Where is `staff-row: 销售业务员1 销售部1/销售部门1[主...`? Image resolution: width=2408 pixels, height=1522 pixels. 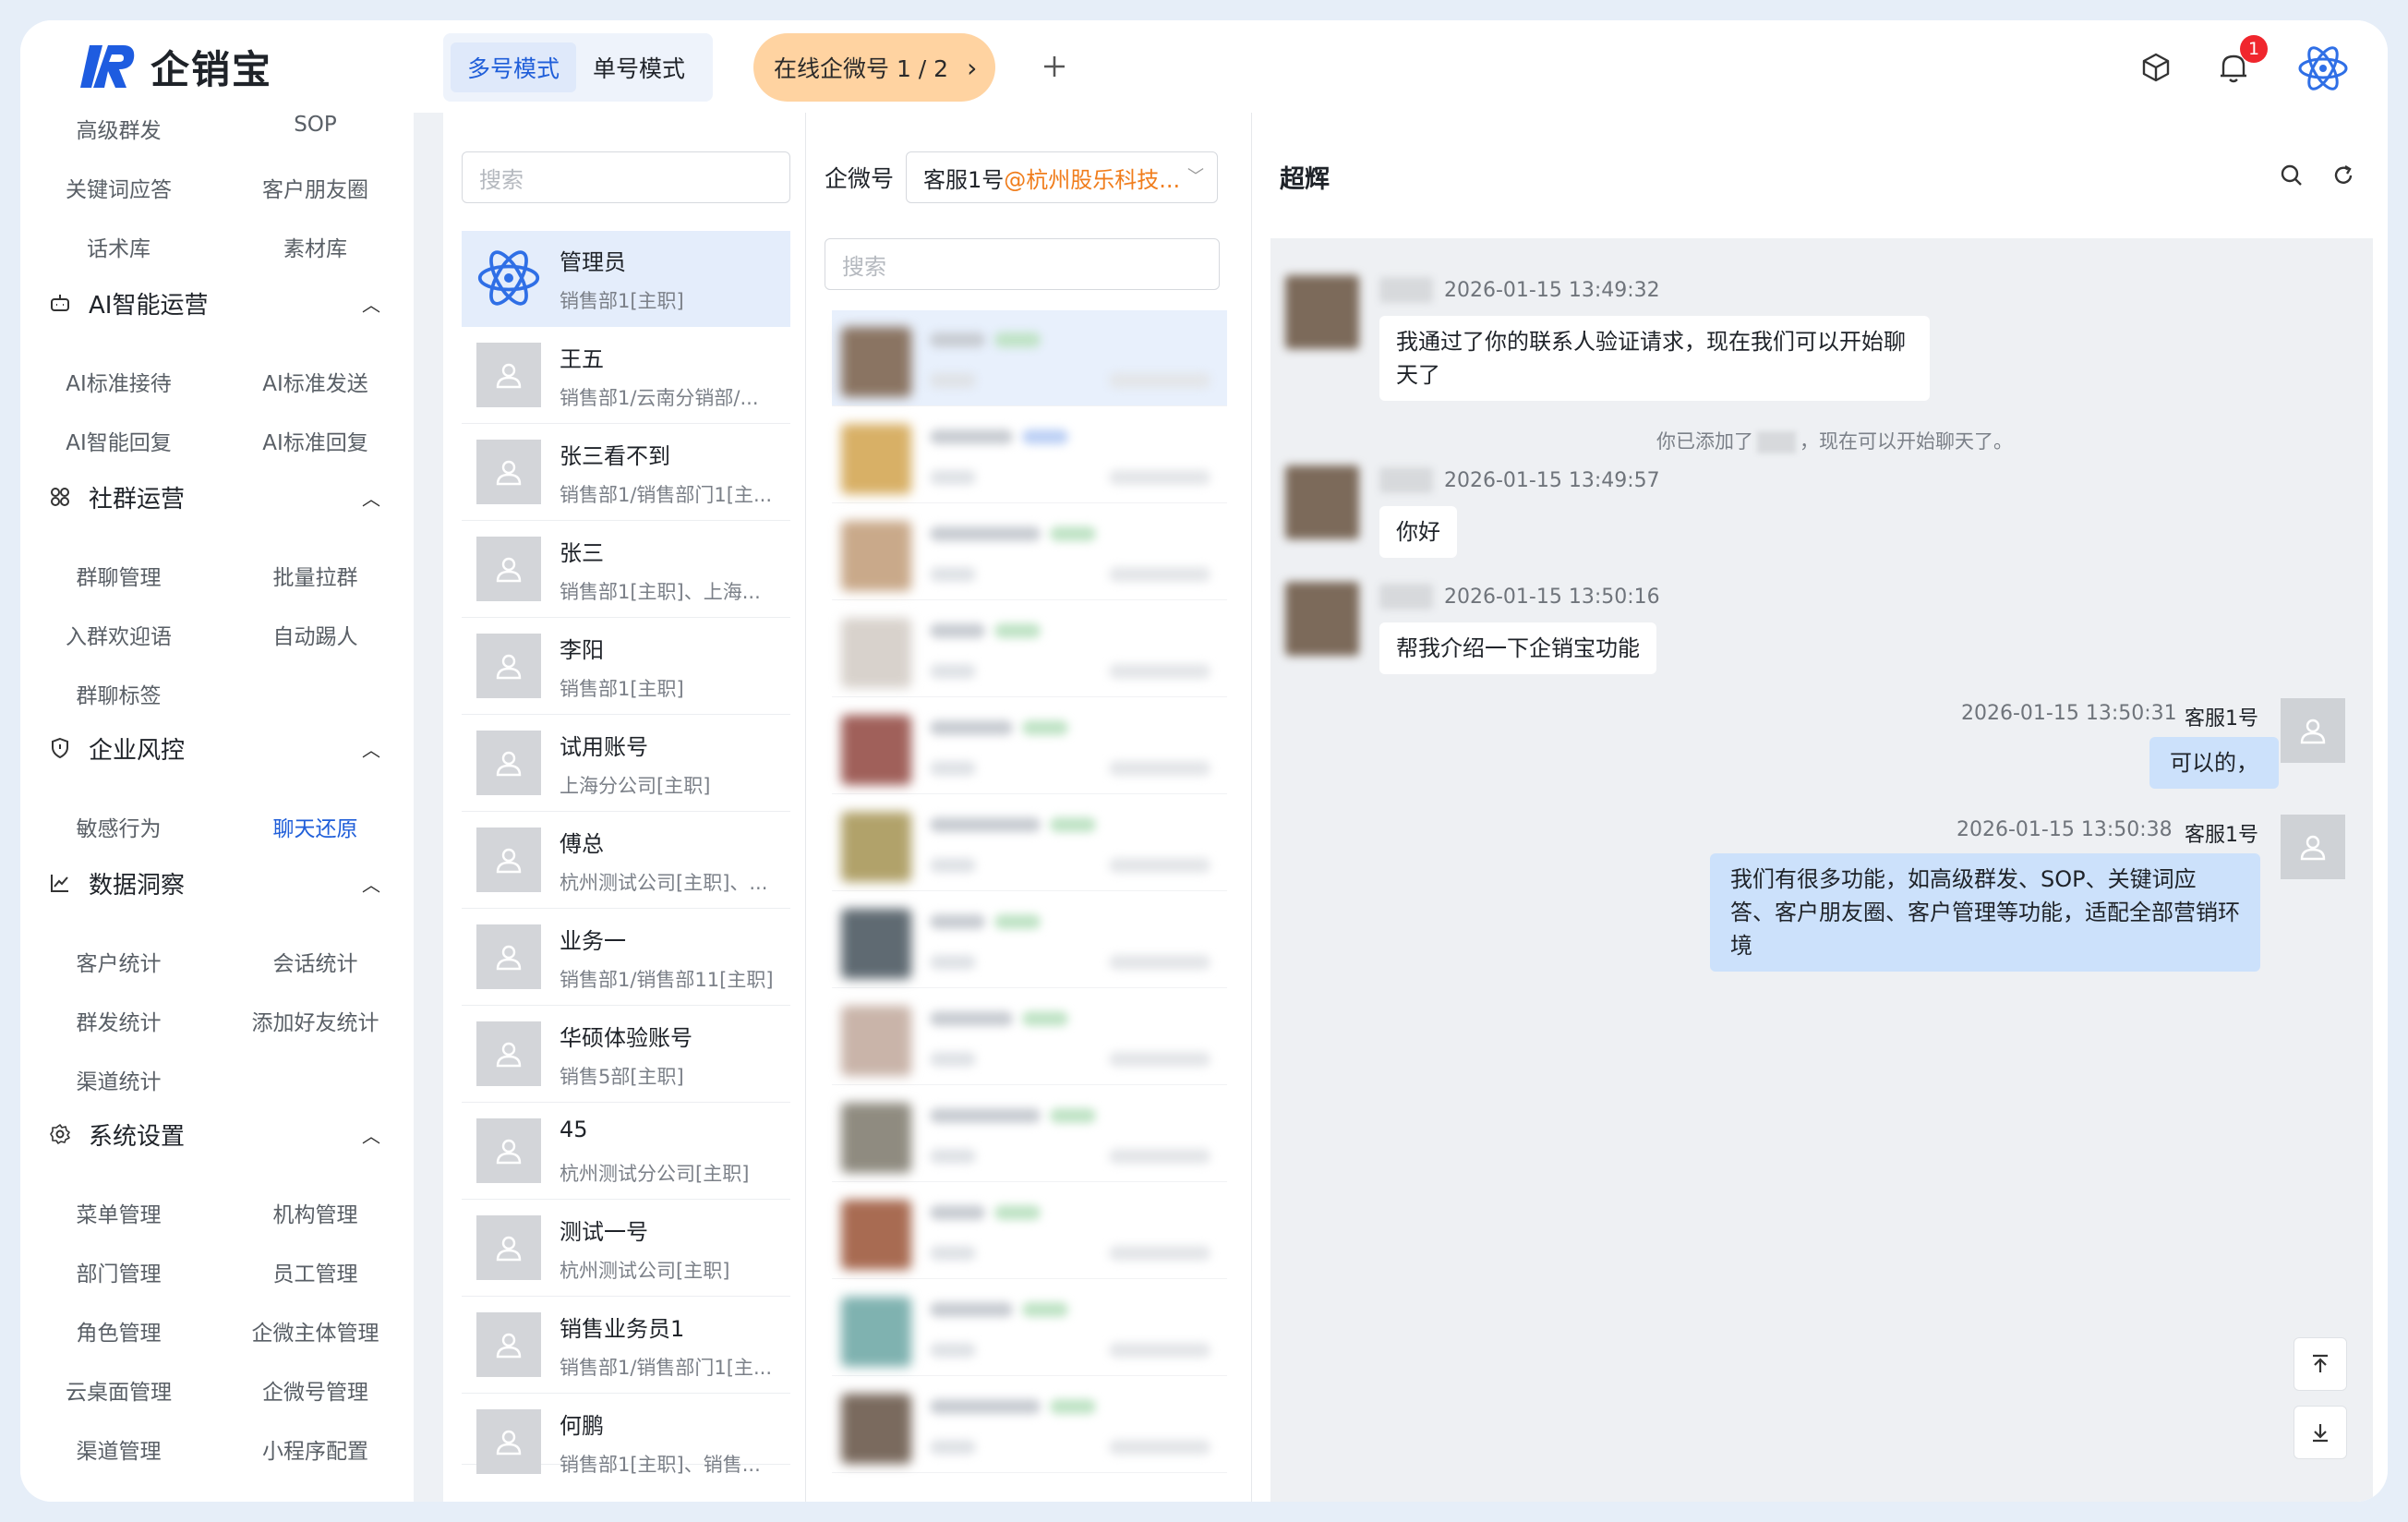 staff-row: 销售业务员1 销售部1/销售部门1[主... is located at coordinates (626, 1346).